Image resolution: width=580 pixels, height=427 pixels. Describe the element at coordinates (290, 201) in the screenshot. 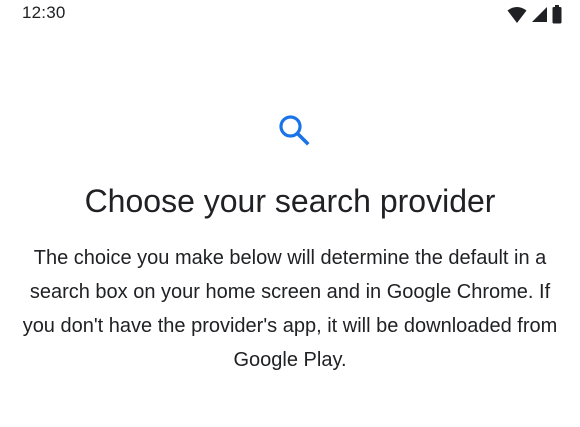

I see `page-title: Choose your search provider` at that location.